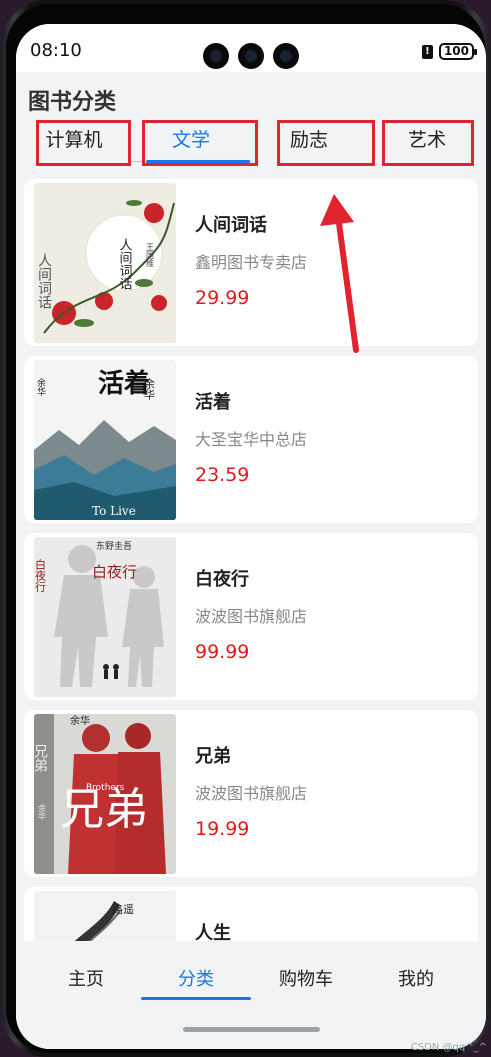 The height and width of the screenshot is (1057, 491). I want to click on nav-category: 分类, so click(196, 978).